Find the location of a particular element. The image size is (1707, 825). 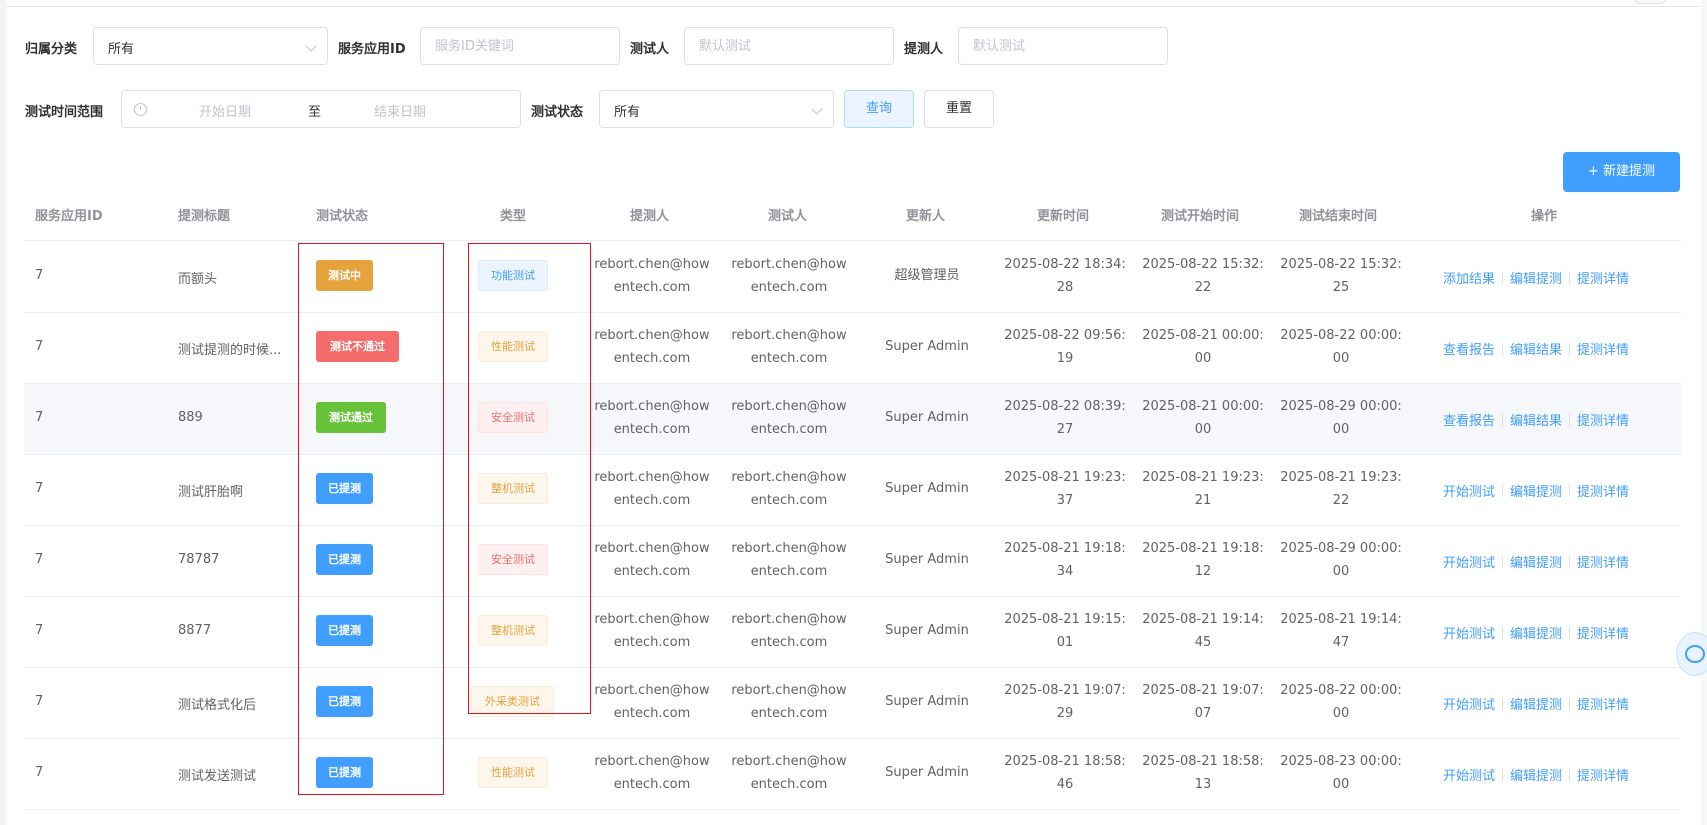

test-status-label: 测试状态 is located at coordinates (557, 112).